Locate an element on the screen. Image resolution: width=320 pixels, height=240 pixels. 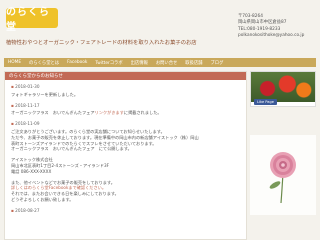
like-label: Like Page is located at coordinates (266, 102).